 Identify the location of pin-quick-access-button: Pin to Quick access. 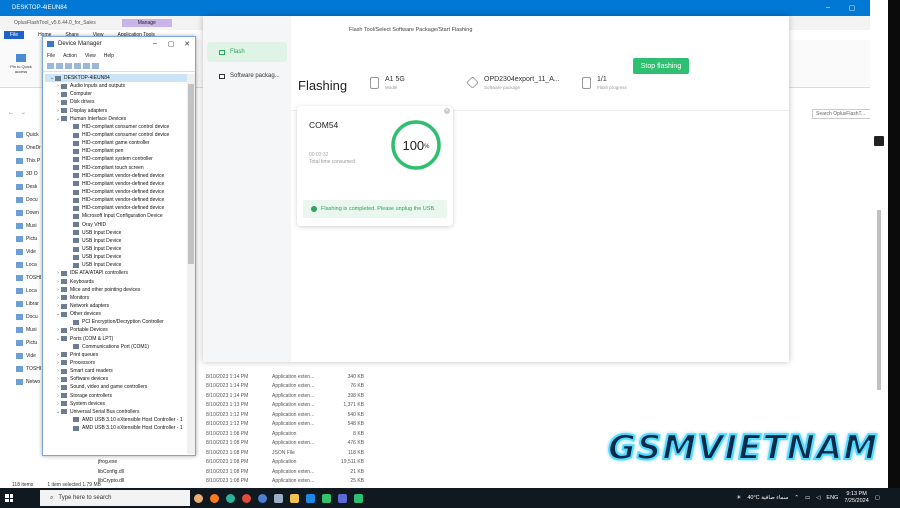
(21, 64).